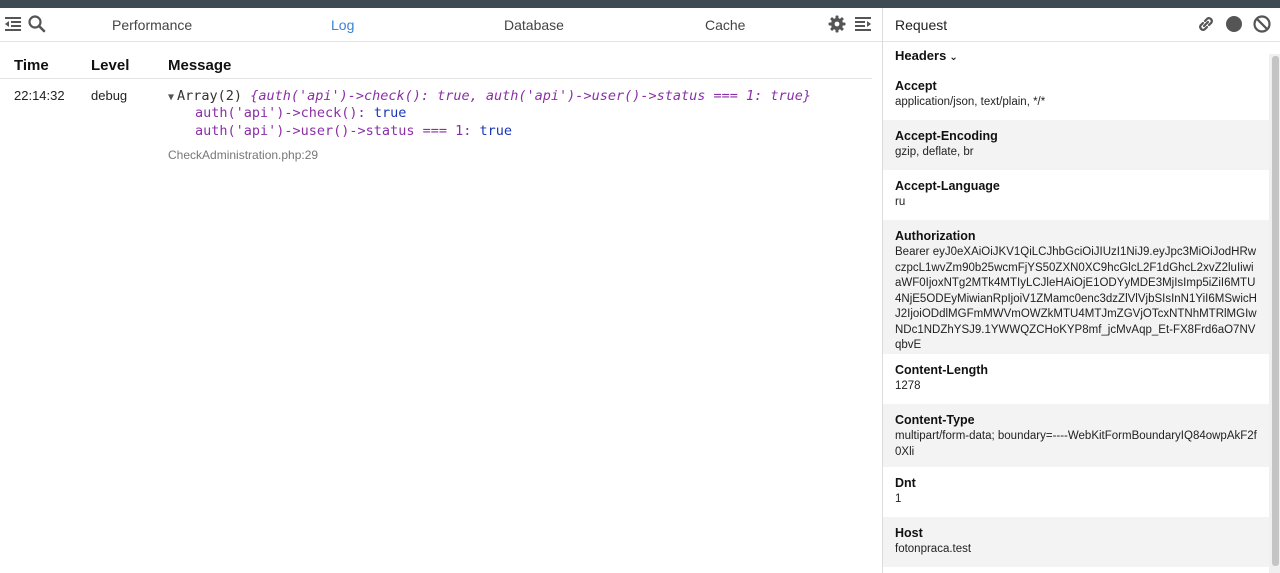 Image resolution: width=1280 pixels, height=573 pixels. I want to click on main-toolbar: Performance Log Database Cache, so click(441, 25).